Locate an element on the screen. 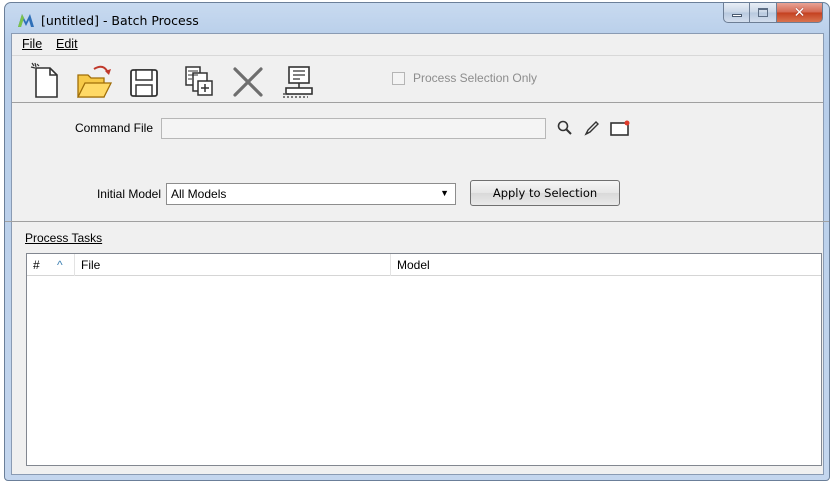 This screenshot has height=483, width=833. edit-pencil-icon is located at coordinates (592, 128).